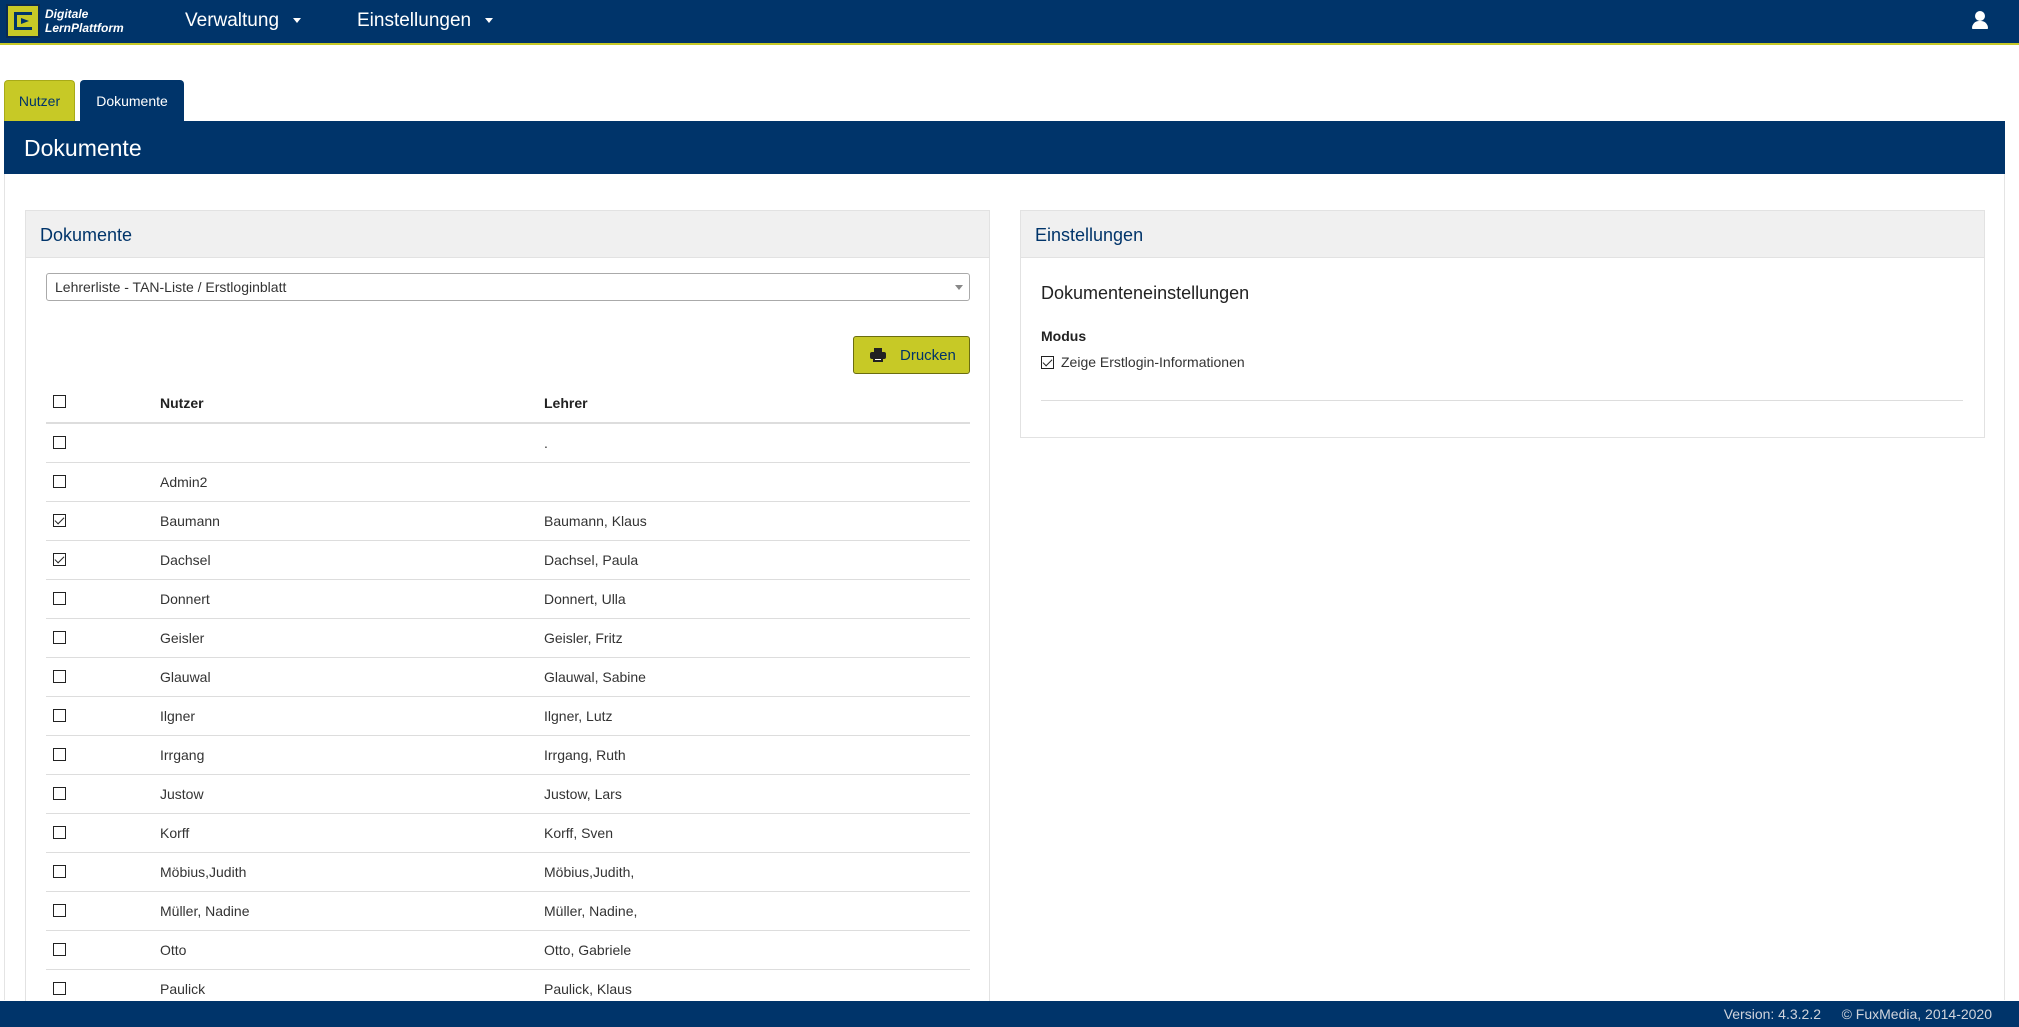 The height and width of the screenshot is (1027, 2019). Describe the element at coordinates (185, 677) in the screenshot. I see `cell-nutzer: Glauwal` at that location.